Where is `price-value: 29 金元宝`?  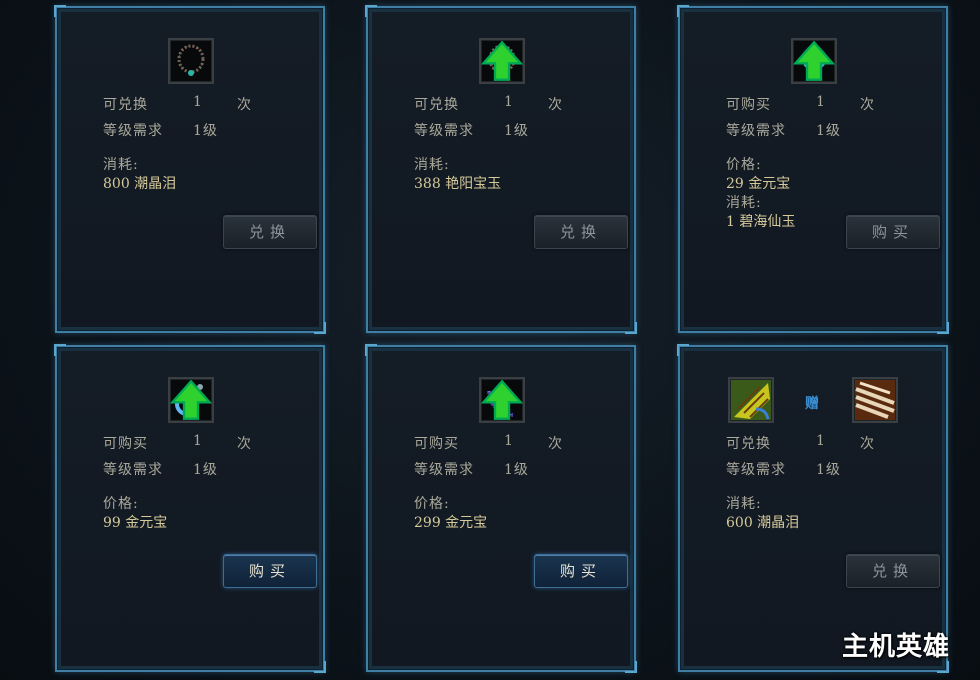 price-value: 29 金元宝 is located at coordinates (758, 184).